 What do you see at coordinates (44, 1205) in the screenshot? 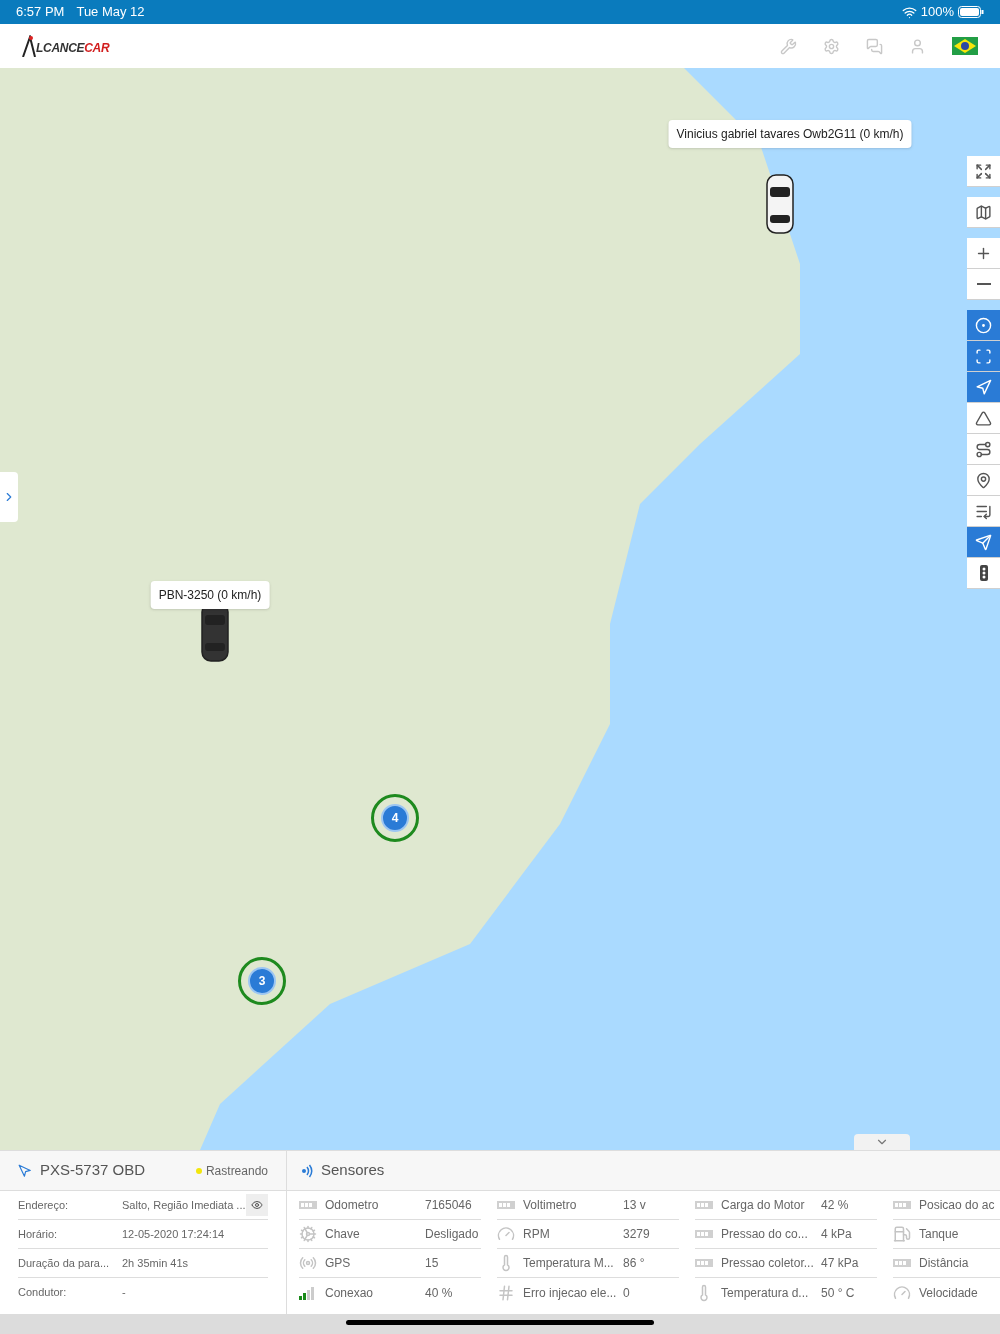
I see `info-label: Endereço:` at bounding box center [44, 1205].